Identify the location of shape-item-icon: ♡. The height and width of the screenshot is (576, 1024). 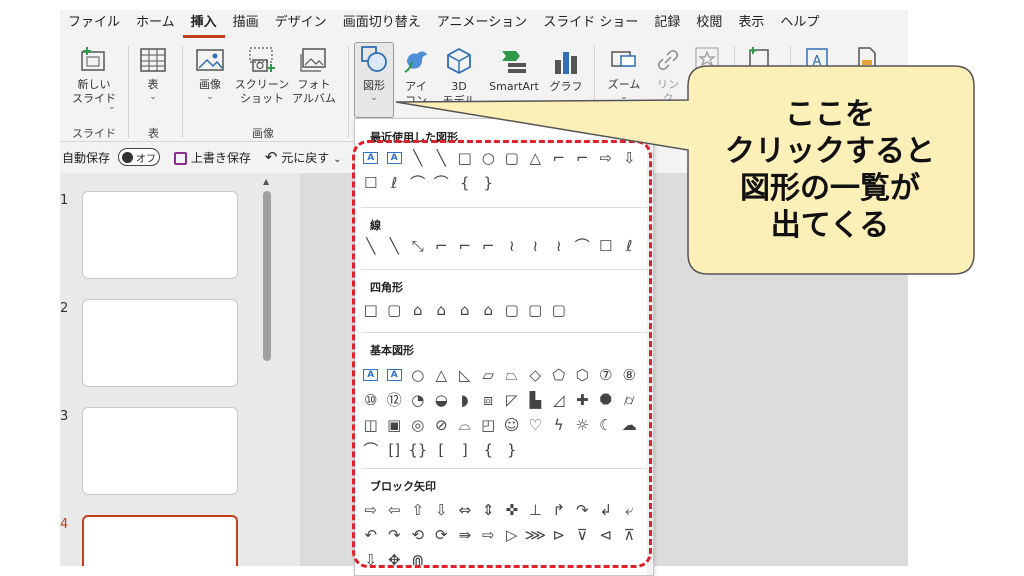
(536, 425).